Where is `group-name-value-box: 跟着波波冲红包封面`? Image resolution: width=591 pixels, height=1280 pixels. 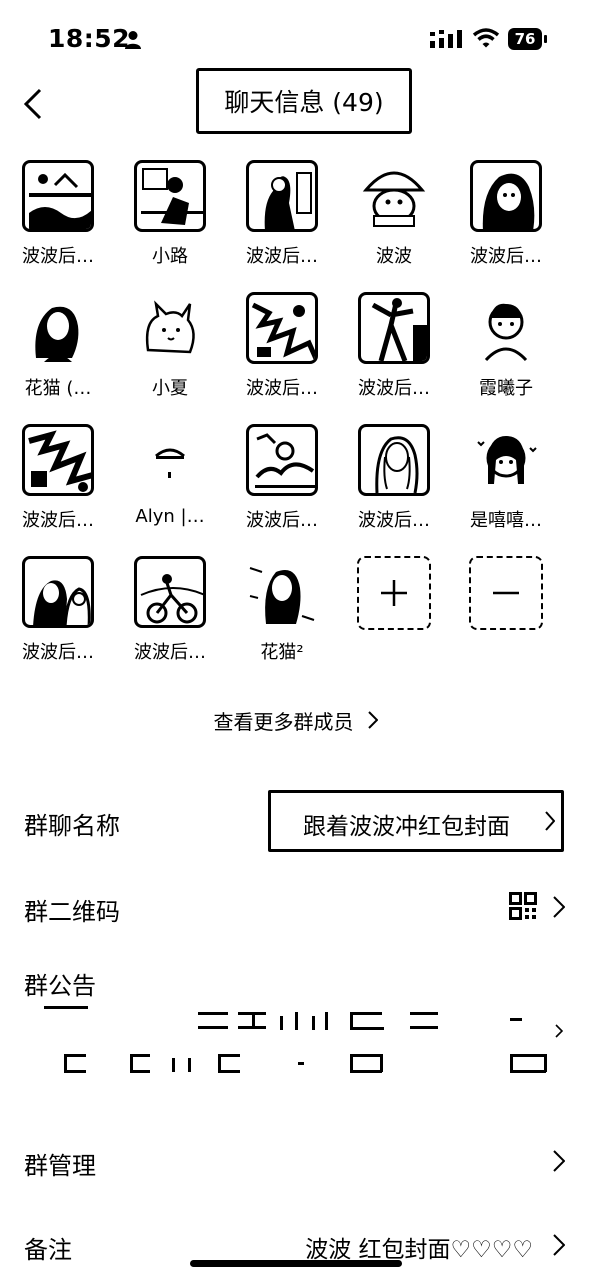
group-name-value-box: 跟着波波冲红包封面 is located at coordinates (416, 821).